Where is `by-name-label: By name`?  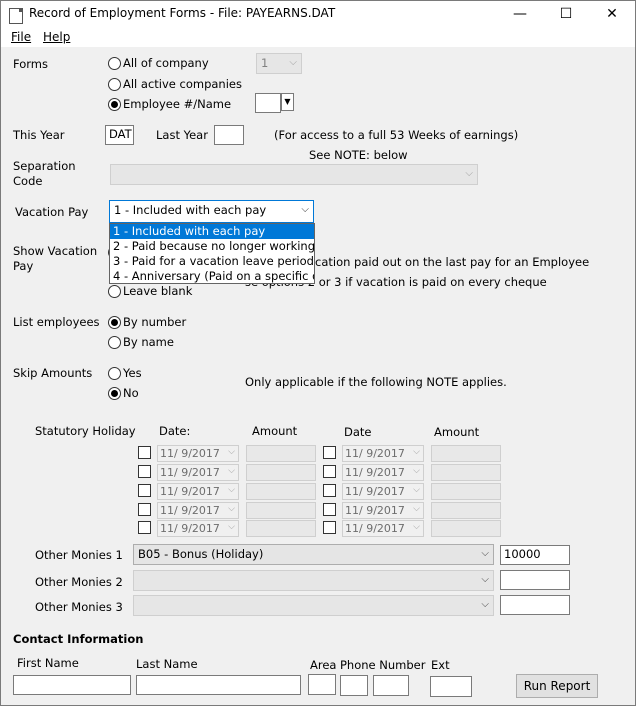 by-name-label: By name is located at coordinates (148, 342).